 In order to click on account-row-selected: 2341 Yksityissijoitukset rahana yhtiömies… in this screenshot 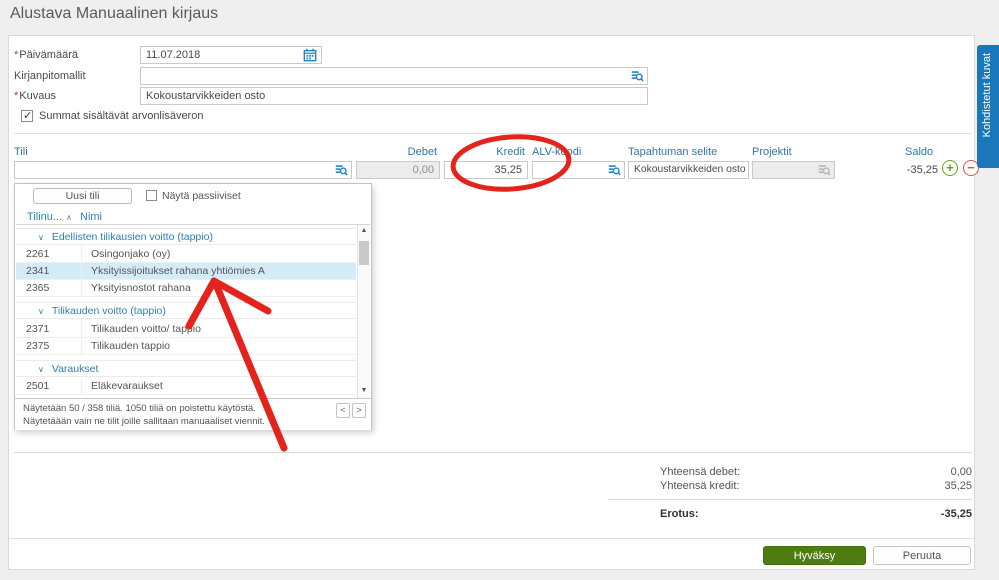, I will do `click(186, 271)`.